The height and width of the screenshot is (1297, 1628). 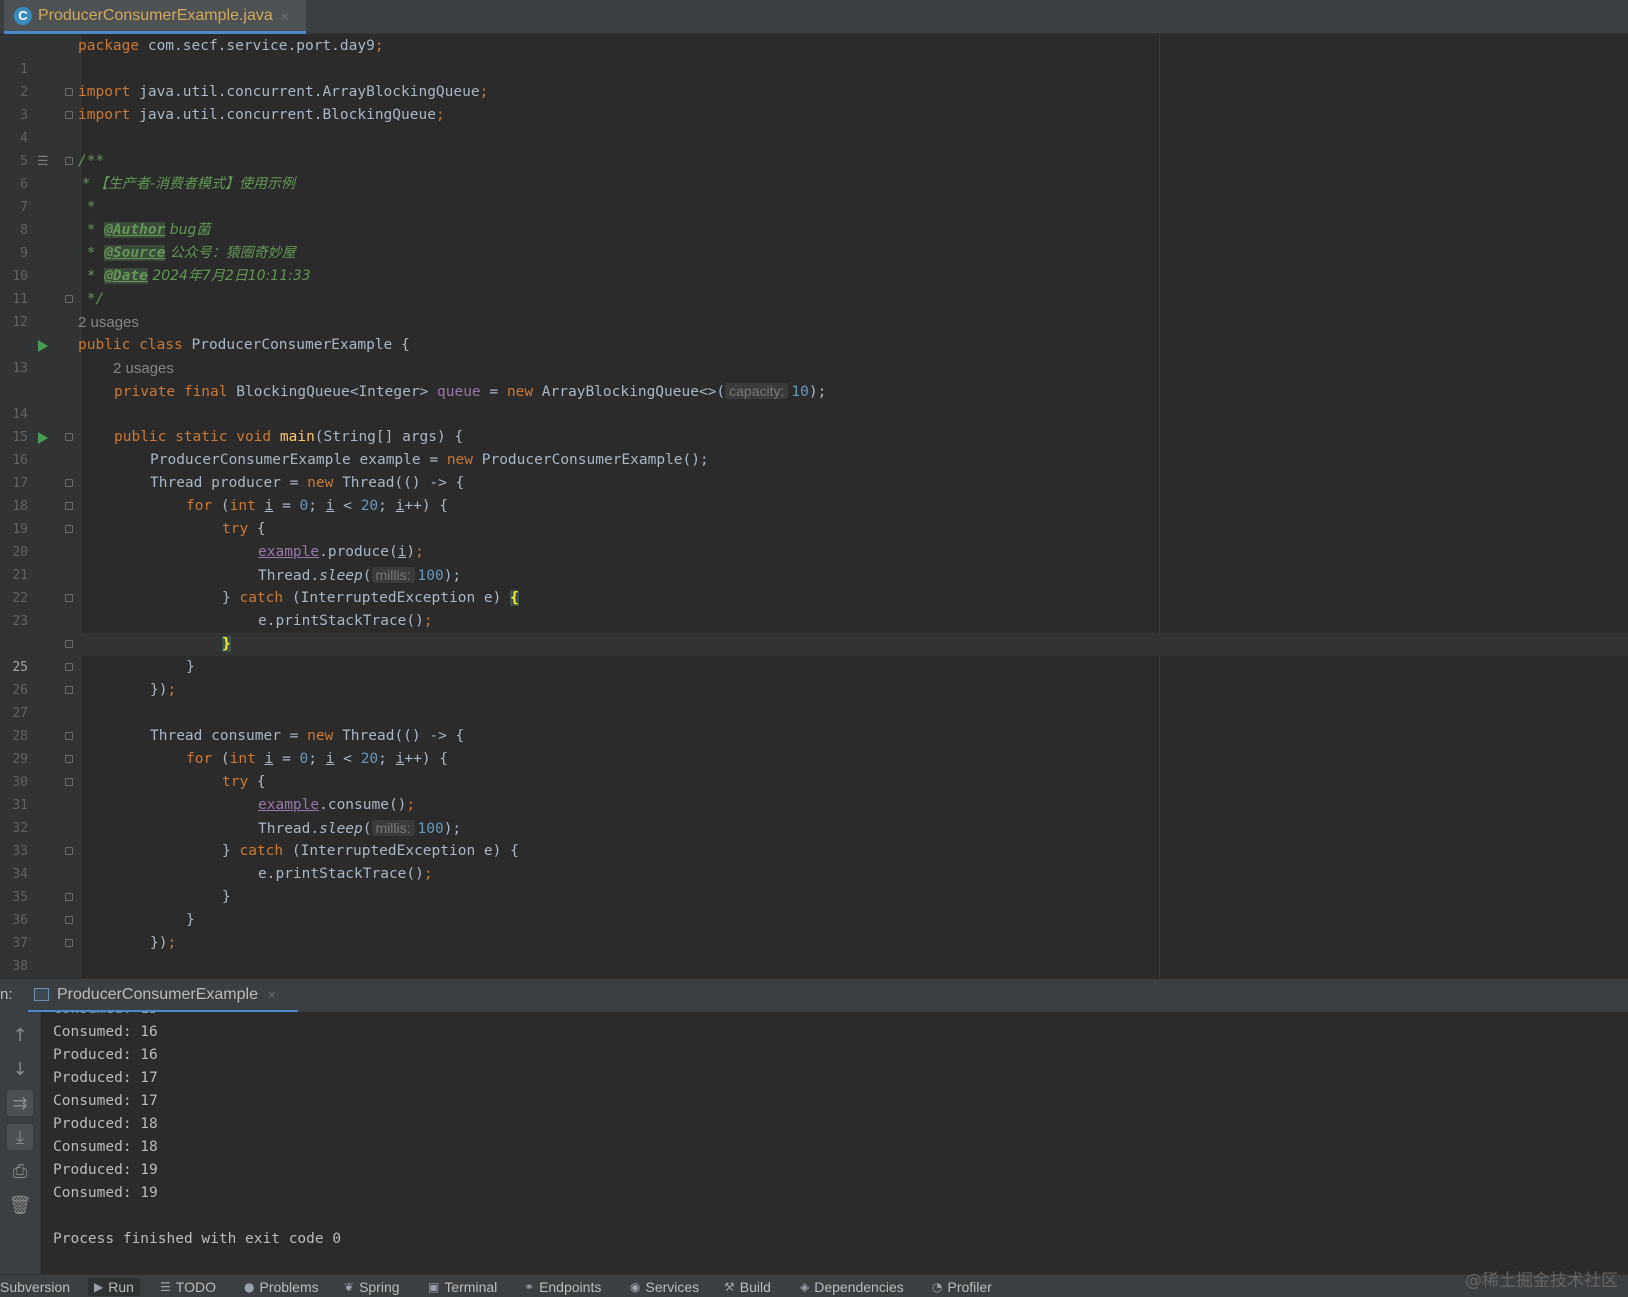 I want to click on close-tab-icon: ×, so click(x=285, y=16).